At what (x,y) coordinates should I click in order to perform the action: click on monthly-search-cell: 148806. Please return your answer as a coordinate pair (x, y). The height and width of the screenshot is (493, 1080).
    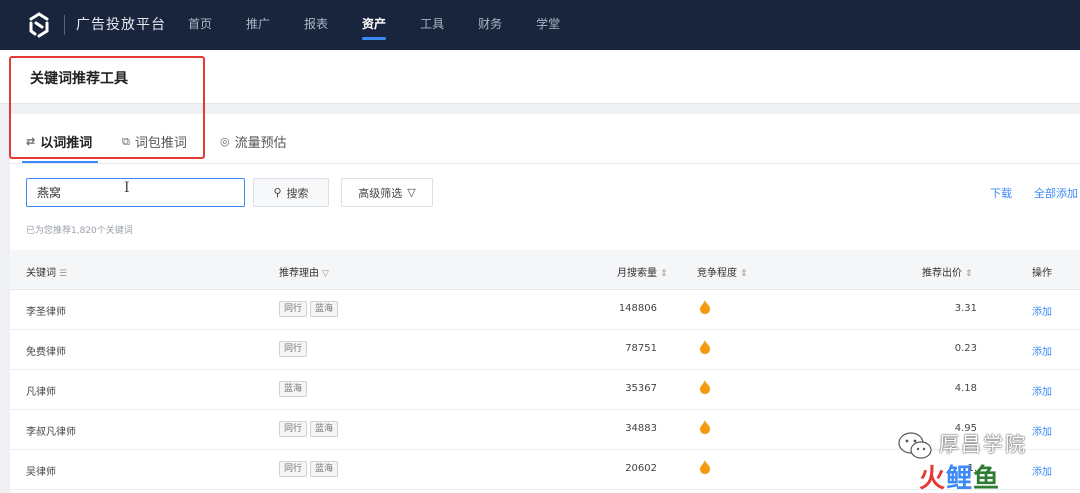
    Looking at the image, I should click on (637, 308).